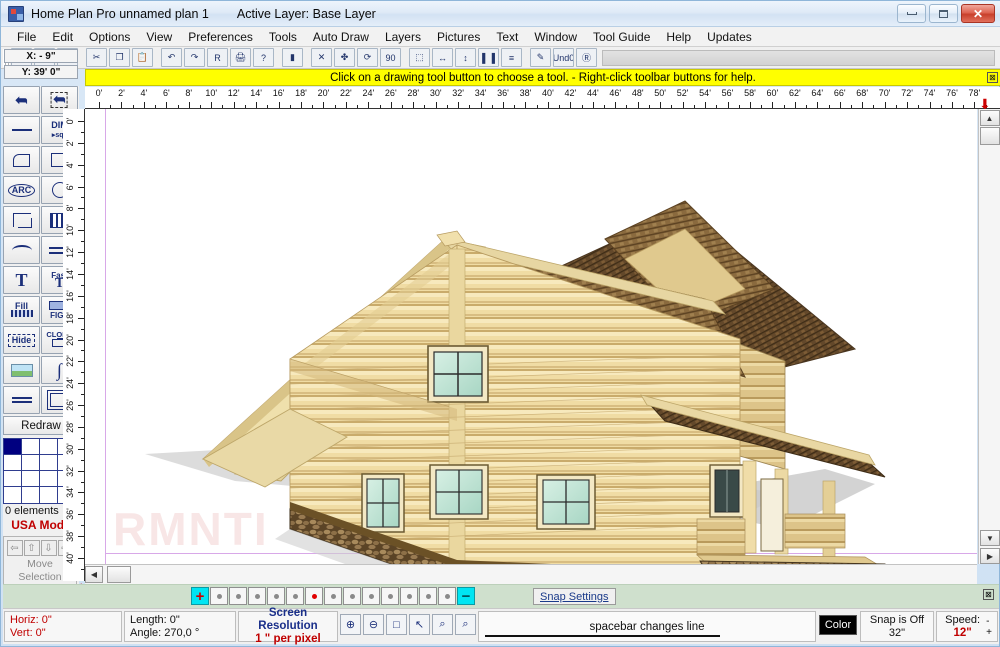 Image resolution: width=1000 pixels, height=647 pixels. I want to click on speed-increase-button: +, so click(989, 632).